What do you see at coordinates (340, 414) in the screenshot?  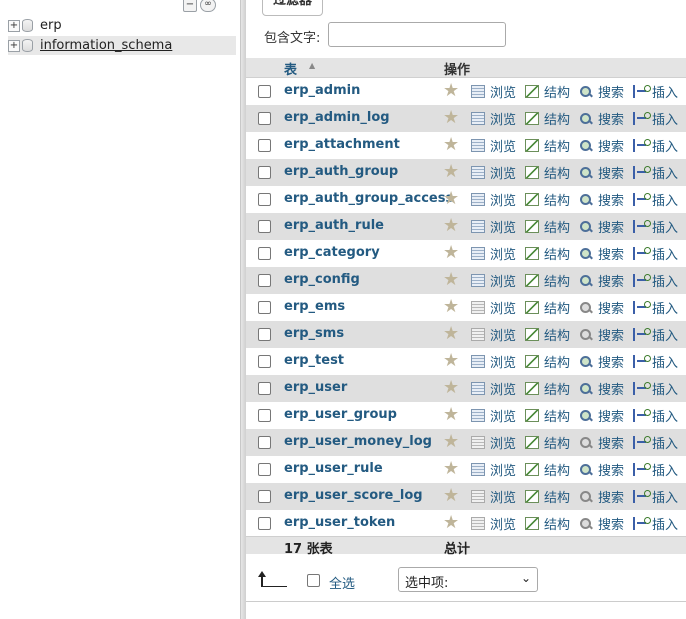 I see `table-name-link: erp_user_group` at bounding box center [340, 414].